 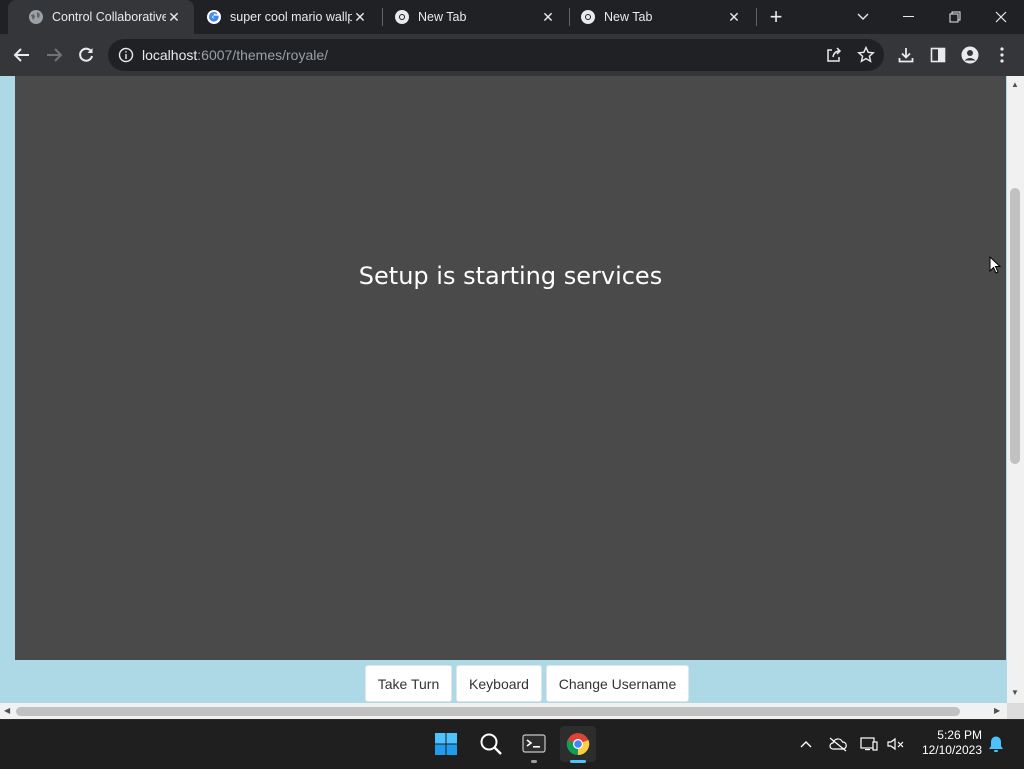 I want to click on scroll-up-icon: ▲, so click(x=1015, y=84).